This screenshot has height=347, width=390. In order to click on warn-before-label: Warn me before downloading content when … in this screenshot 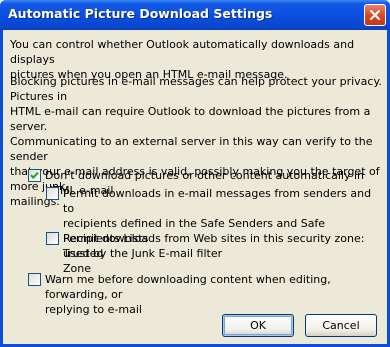, I will do `click(214, 294)`.